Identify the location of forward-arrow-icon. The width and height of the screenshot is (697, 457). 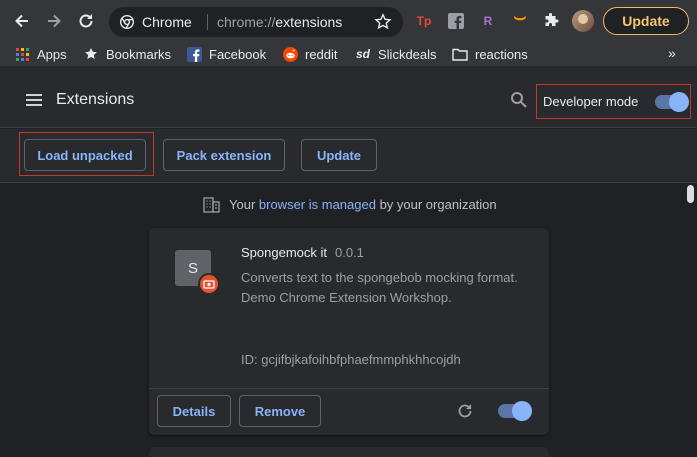
(54, 21).